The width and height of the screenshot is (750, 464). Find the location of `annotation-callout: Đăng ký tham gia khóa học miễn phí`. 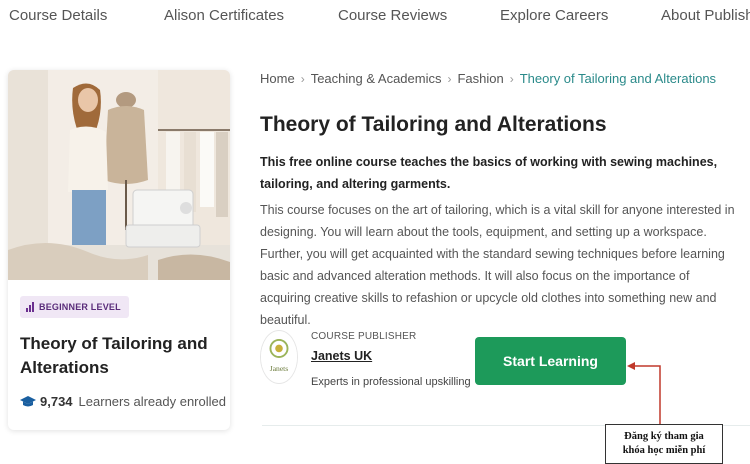

annotation-callout: Đăng ký tham gia khóa học miễn phí is located at coordinates (664, 444).